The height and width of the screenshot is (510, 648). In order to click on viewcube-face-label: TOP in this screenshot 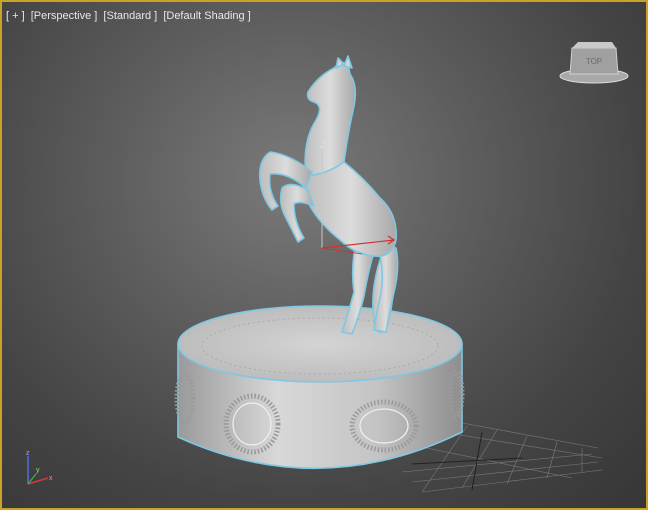, I will do `click(594, 61)`.